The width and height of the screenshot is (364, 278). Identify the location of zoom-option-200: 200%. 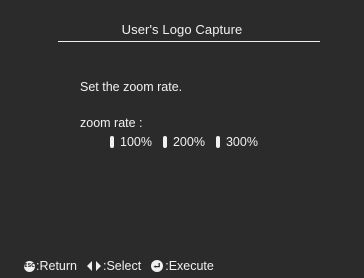
(183, 142).